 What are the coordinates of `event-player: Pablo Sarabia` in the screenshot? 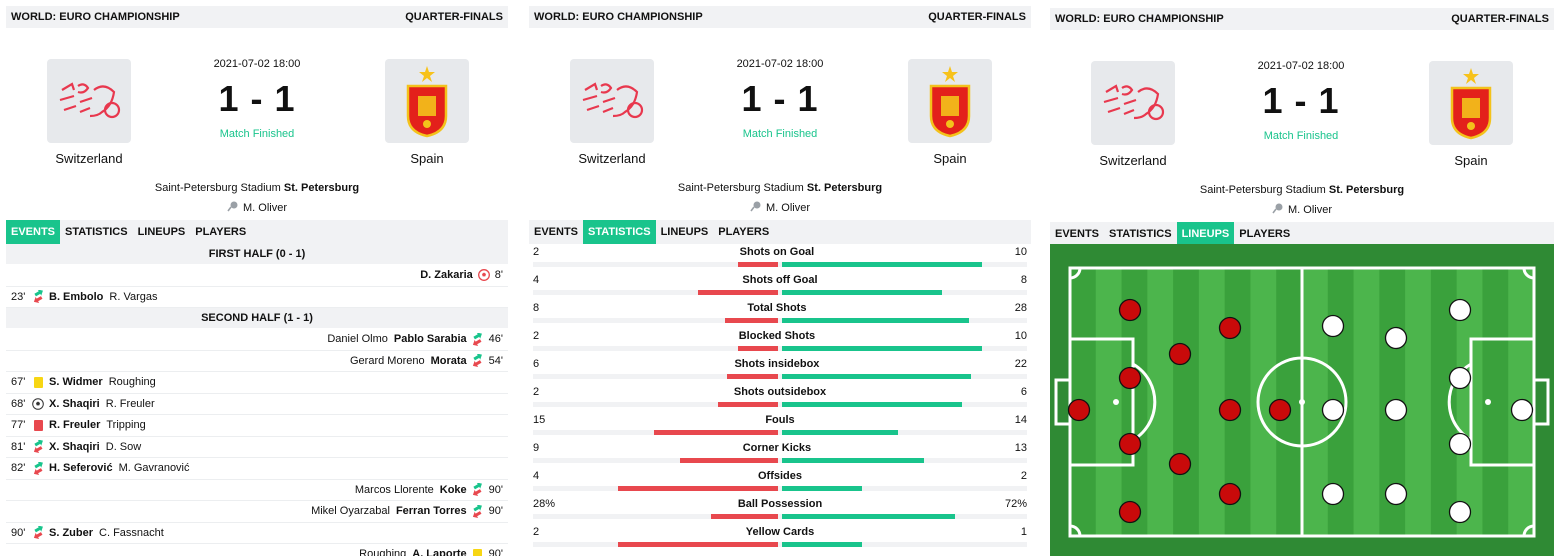 It's located at (430, 339).